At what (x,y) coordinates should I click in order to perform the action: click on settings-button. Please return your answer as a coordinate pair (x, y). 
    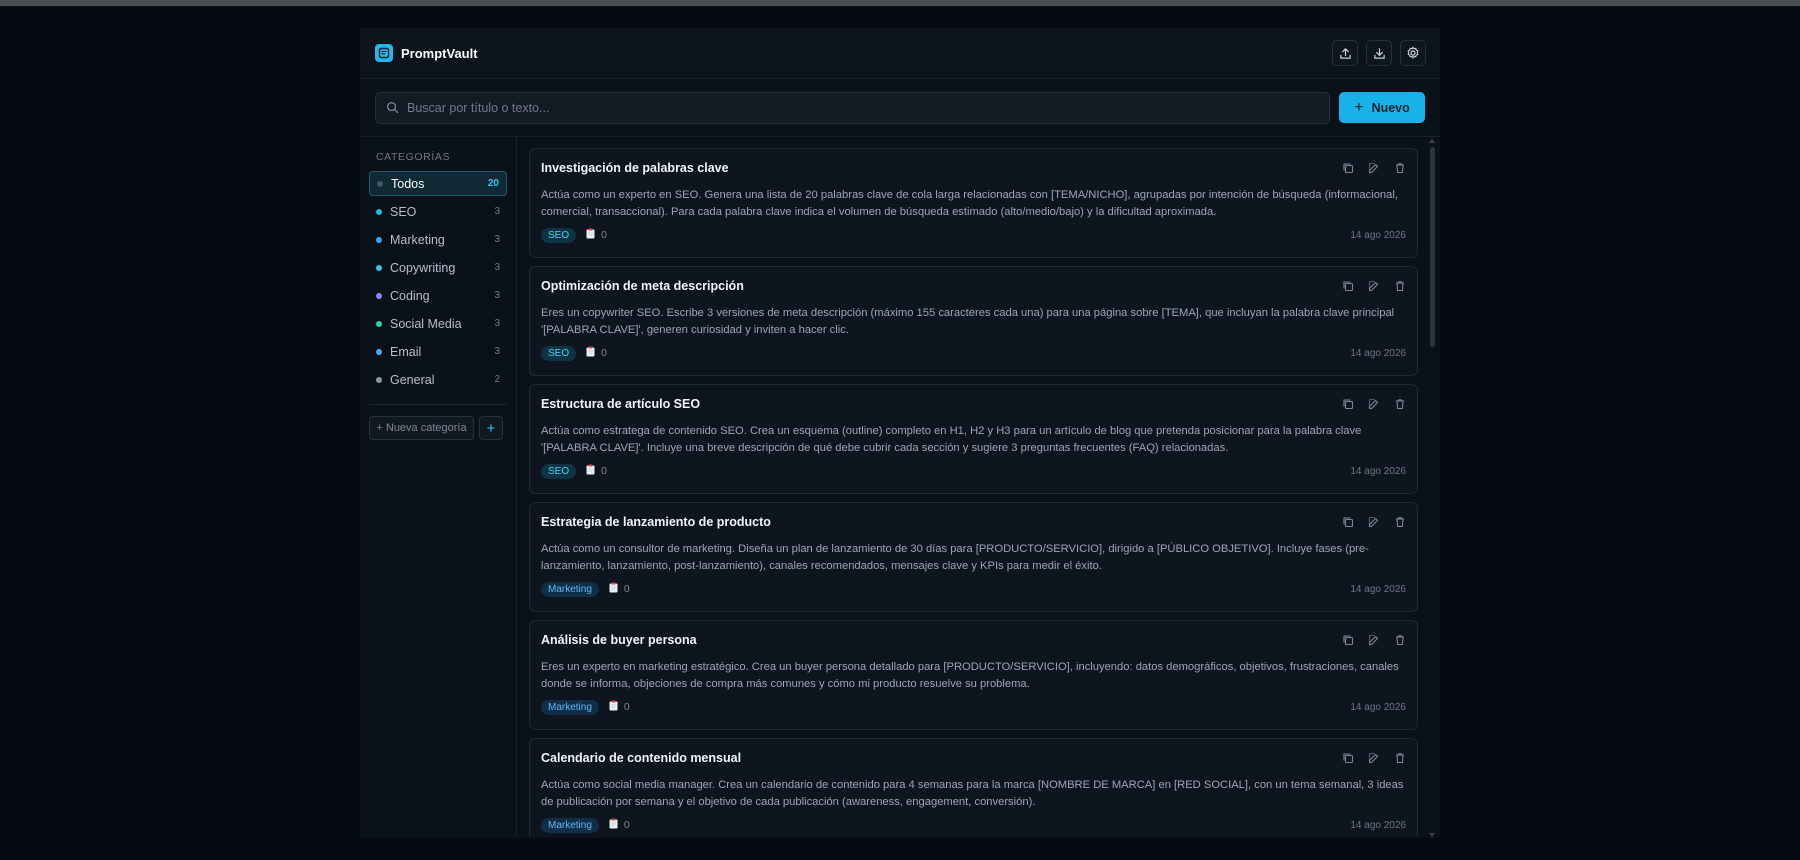
    Looking at the image, I should click on (1413, 53).